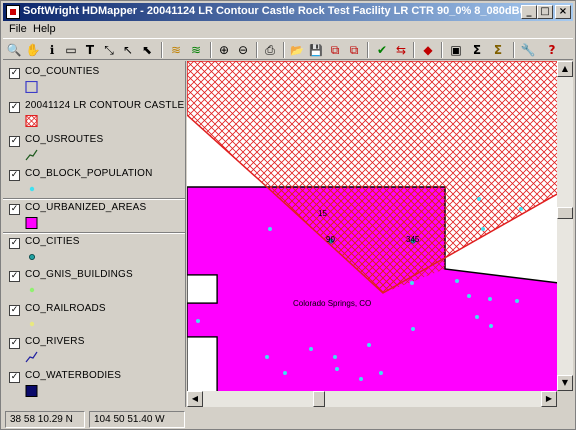 The width and height of the screenshot is (576, 430). I want to click on layer-item-co-block-population: ✓ CO_BLOCK_POPULATION, so click(94, 182).